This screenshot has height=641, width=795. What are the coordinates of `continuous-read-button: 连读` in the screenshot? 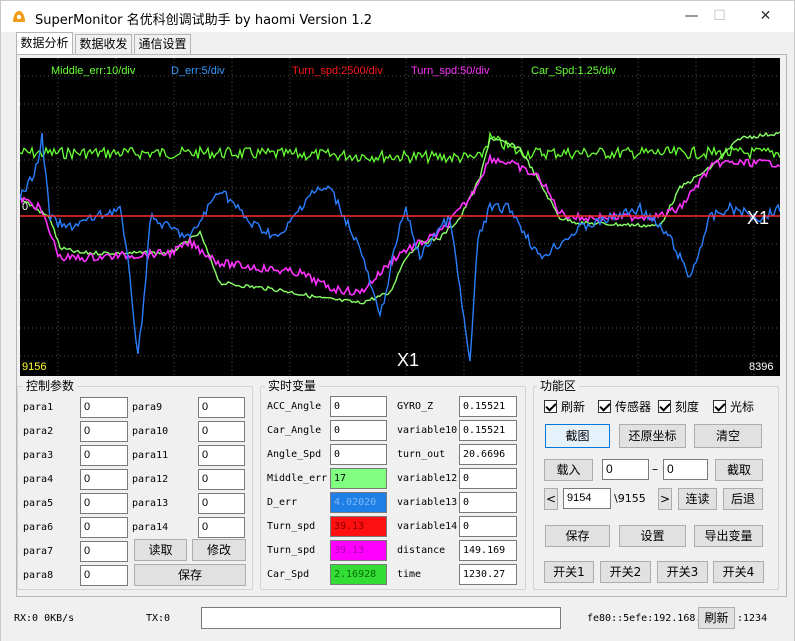 It's located at (697, 499).